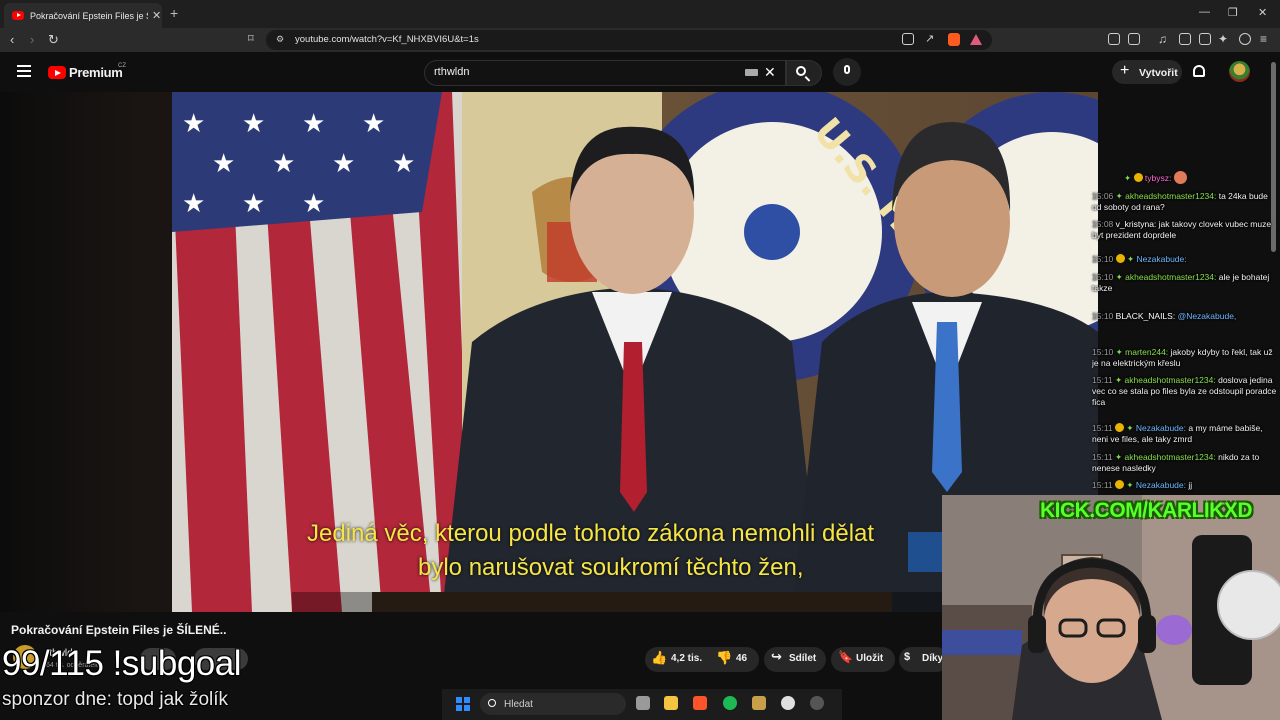  Describe the element at coordinates (387, 39) in the screenshot. I see `url-text: youtube.com/watch?v=Kf_NHXBVI6U&t=1s` at that location.